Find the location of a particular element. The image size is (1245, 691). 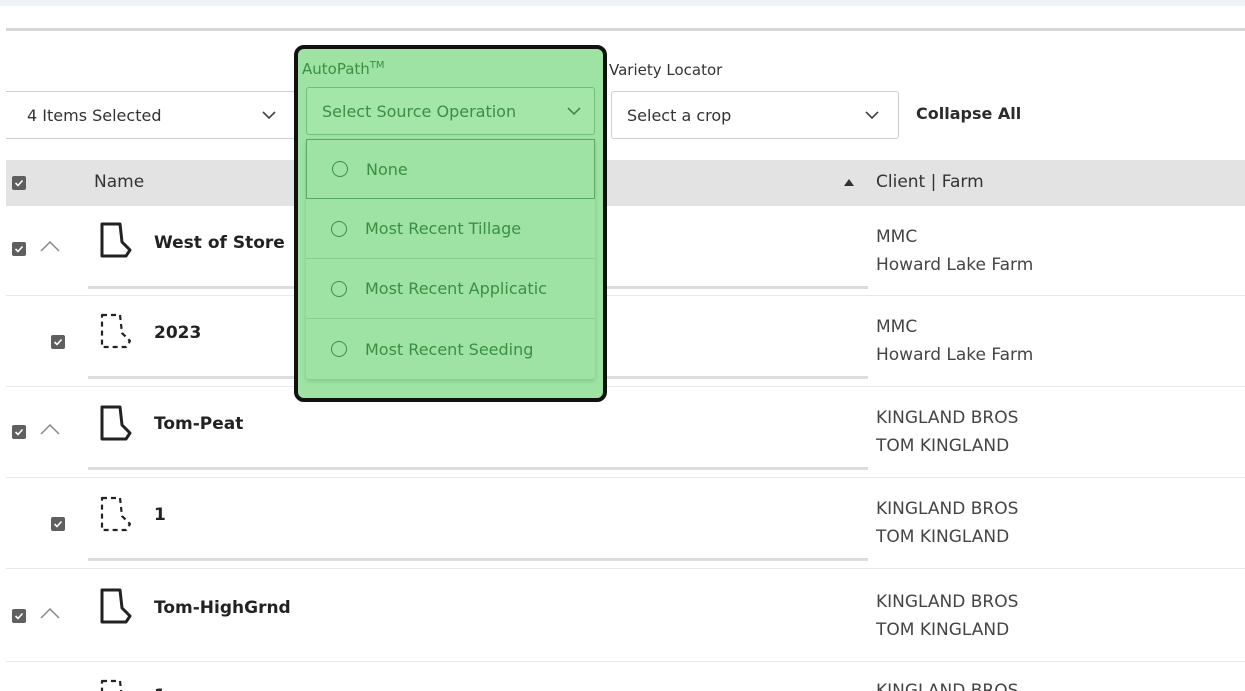

option-label: None is located at coordinates (387, 169).